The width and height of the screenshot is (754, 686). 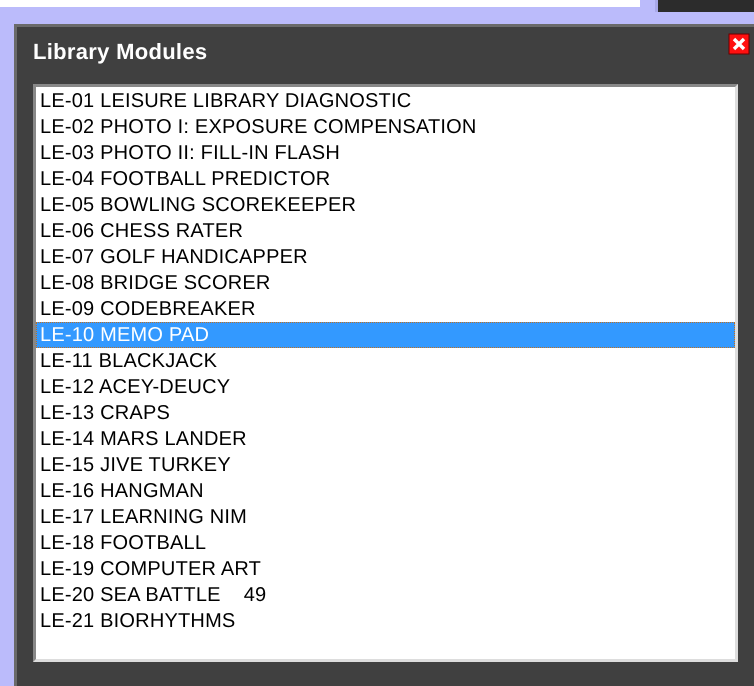 I want to click on list-item: LE-06 CHESS RATER, so click(x=385, y=231).